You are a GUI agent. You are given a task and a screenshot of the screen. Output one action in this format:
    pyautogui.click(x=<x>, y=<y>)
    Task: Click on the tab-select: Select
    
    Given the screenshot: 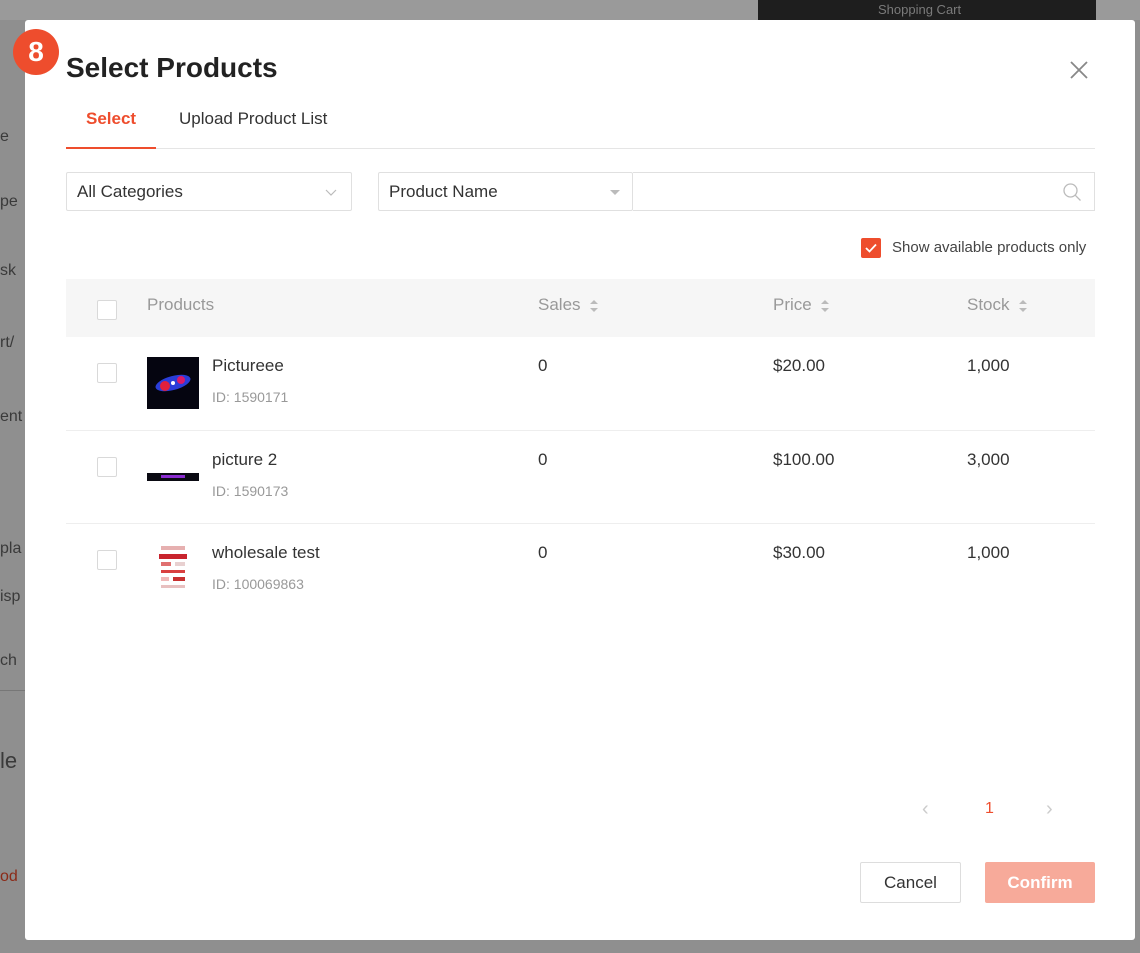 What is the action you would take?
    pyautogui.click(x=111, y=127)
    